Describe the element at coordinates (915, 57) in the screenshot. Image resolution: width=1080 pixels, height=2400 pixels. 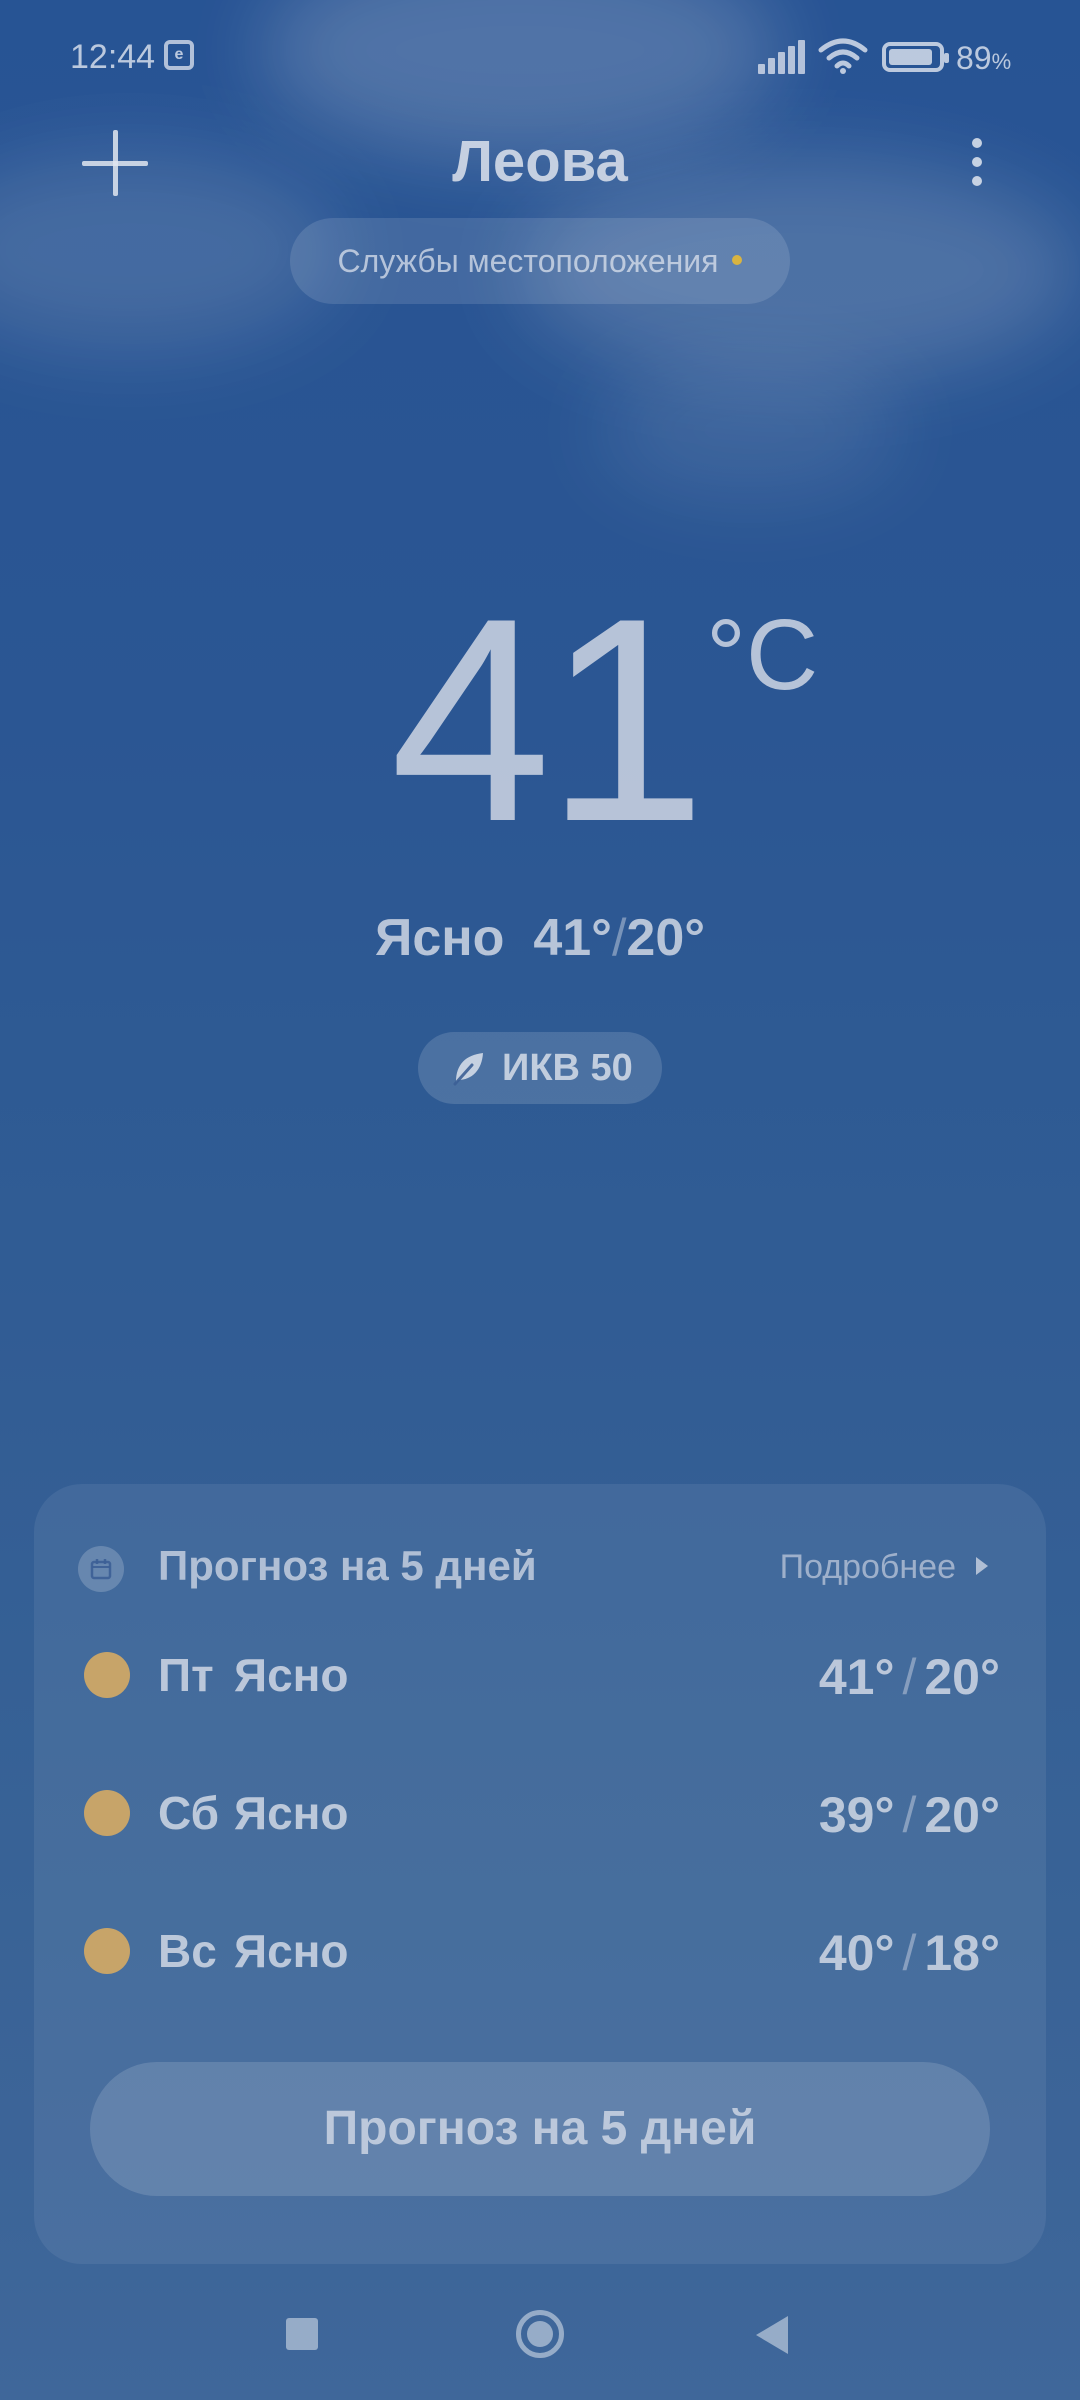
I see `battery-icon` at that location.